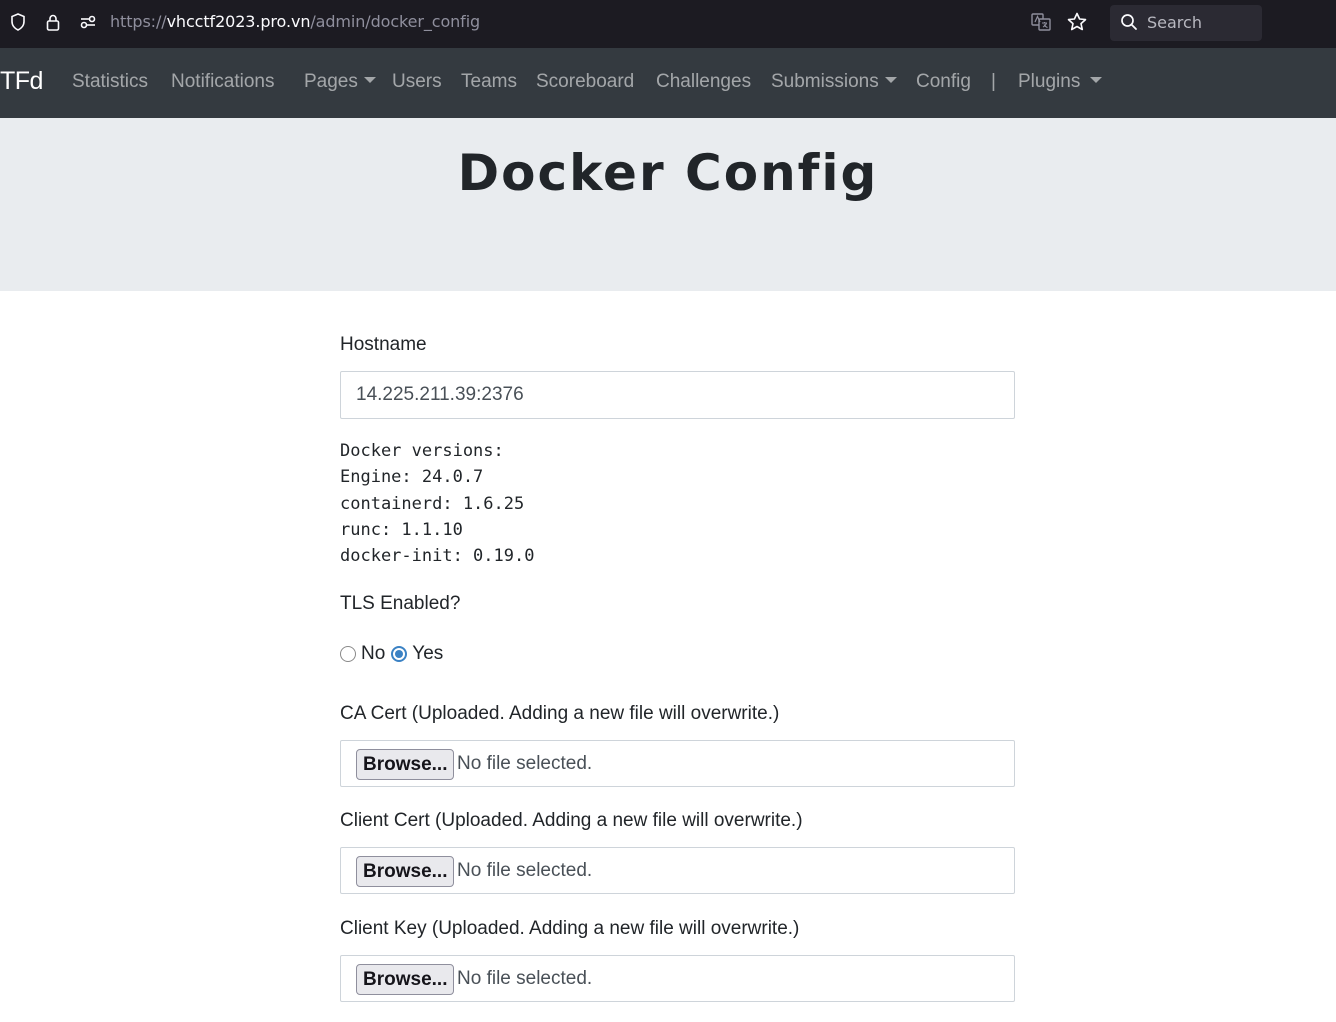 The image size is (1336, 1022). I want to click on search-placeholder: Search, so click(1174, 22).